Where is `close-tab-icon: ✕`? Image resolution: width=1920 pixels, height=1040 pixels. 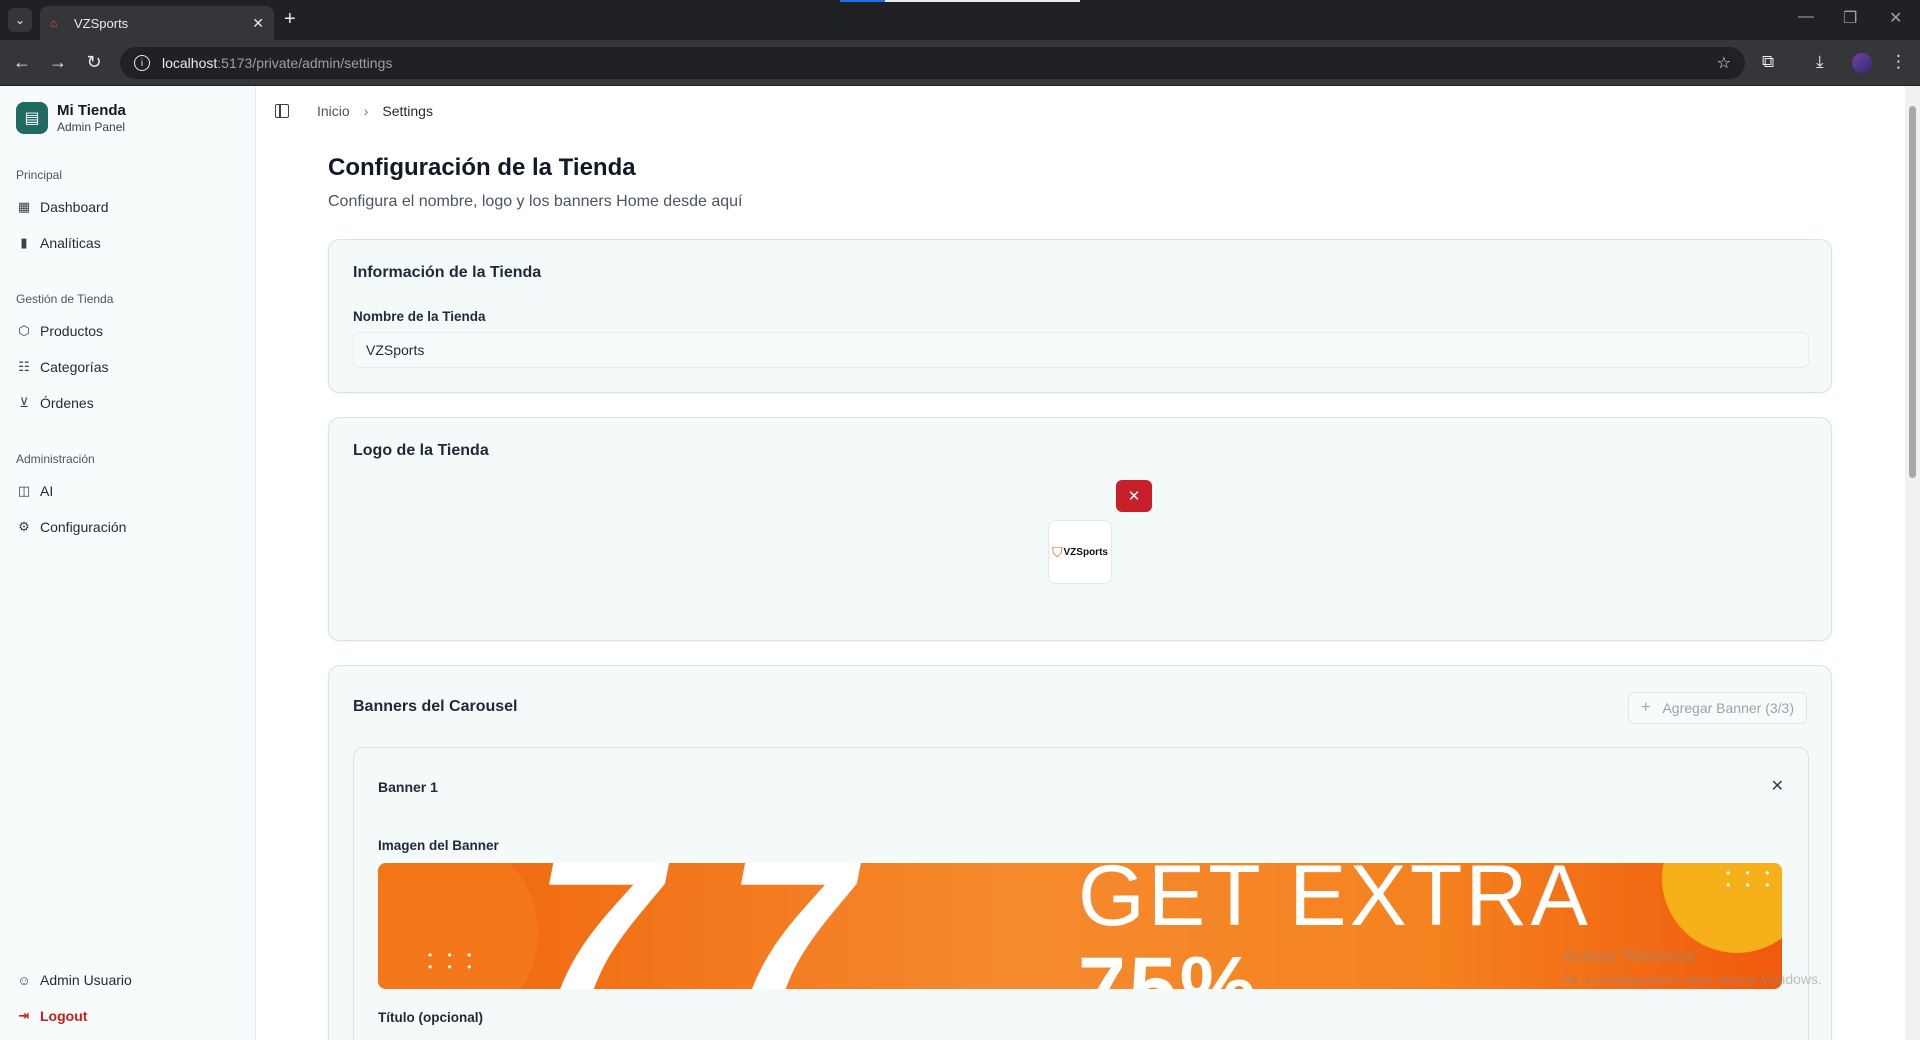
close-tab-icon: ✕ is located at coordinates (258, 23).